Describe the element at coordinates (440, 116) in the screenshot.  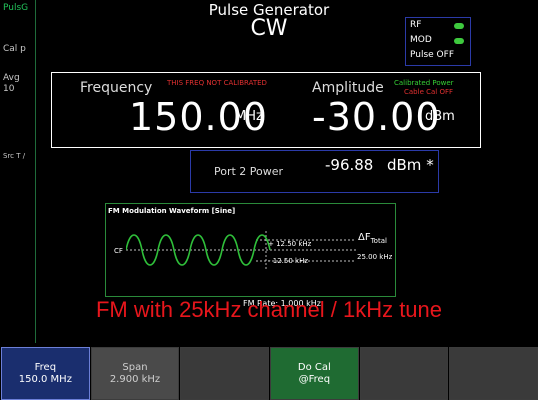
I see `amplitude-unit: dBm` at that location.